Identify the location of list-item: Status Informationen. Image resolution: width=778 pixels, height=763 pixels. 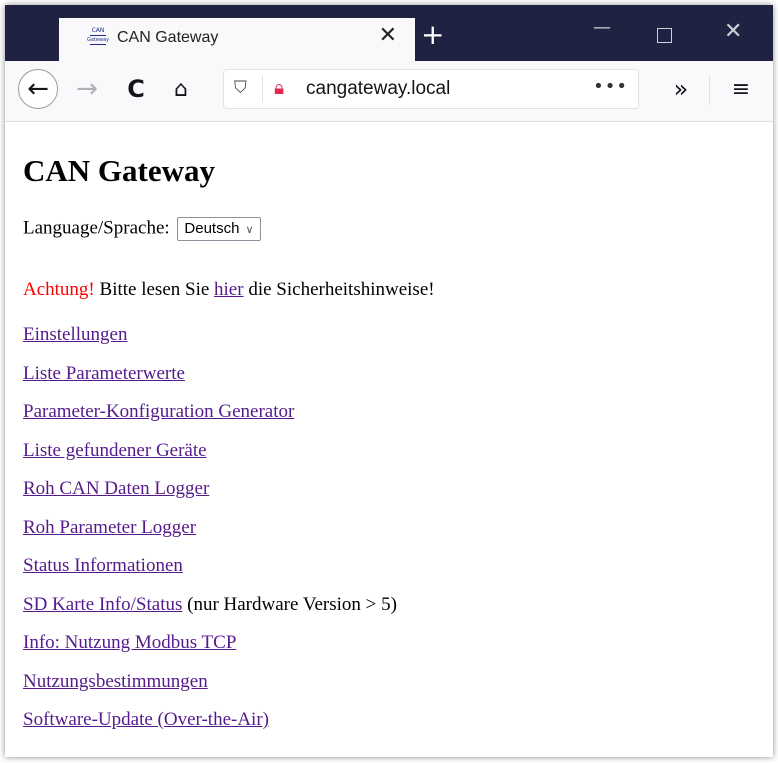
(210, 574).